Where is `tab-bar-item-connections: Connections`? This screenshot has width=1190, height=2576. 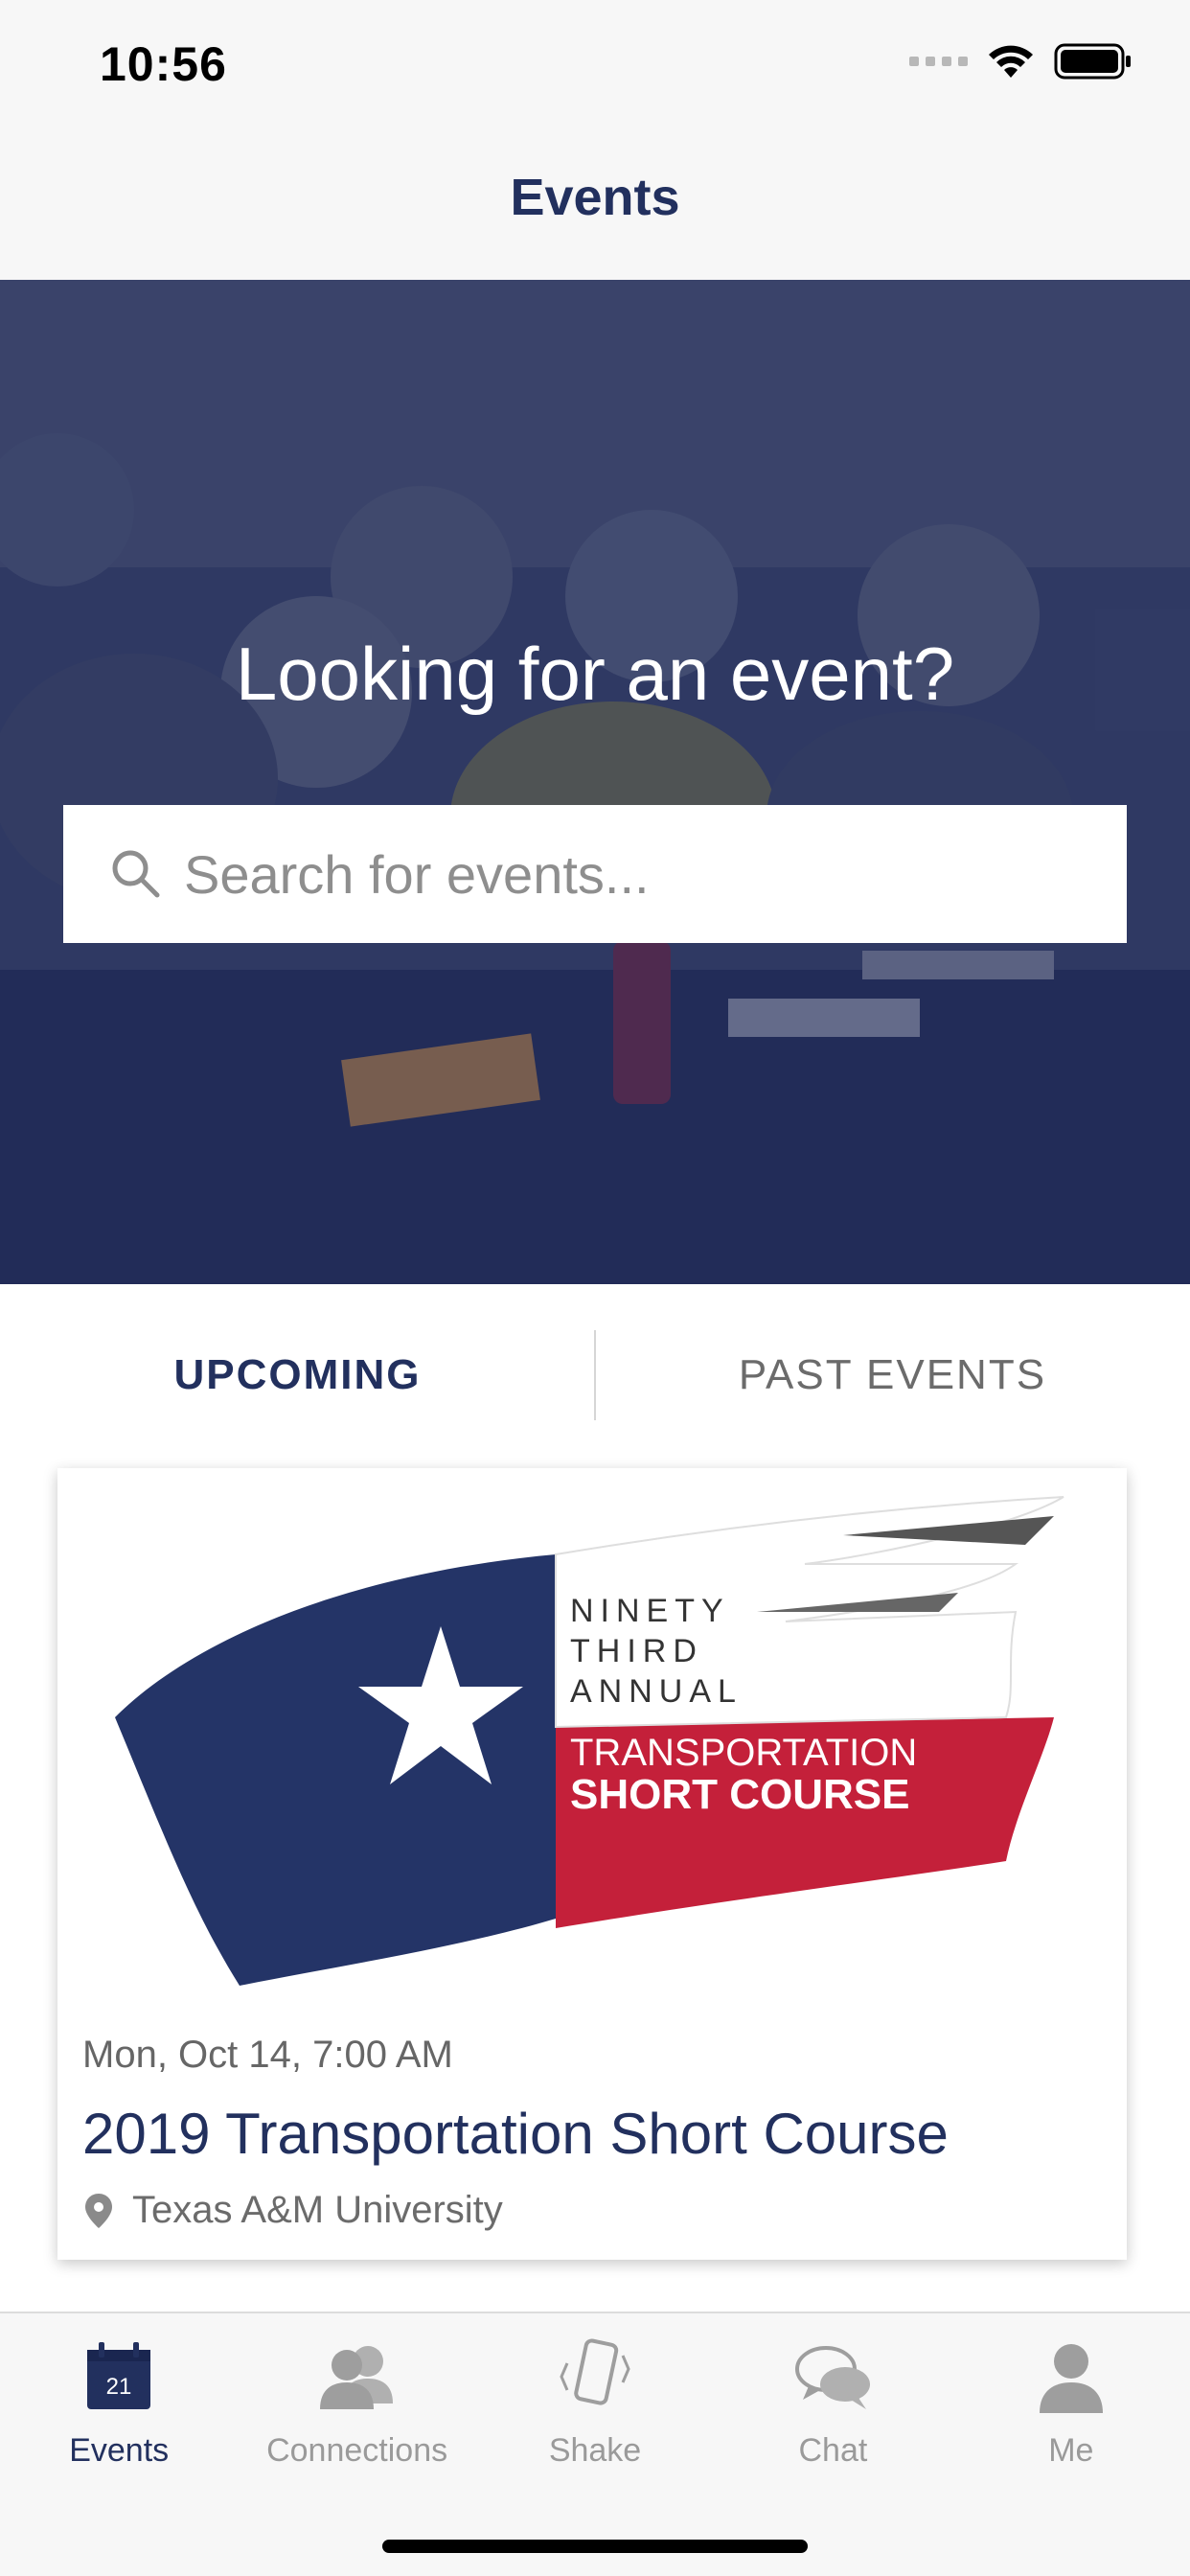 tab-bar-item-connections: Connections is located at coordinates (357, 2409).